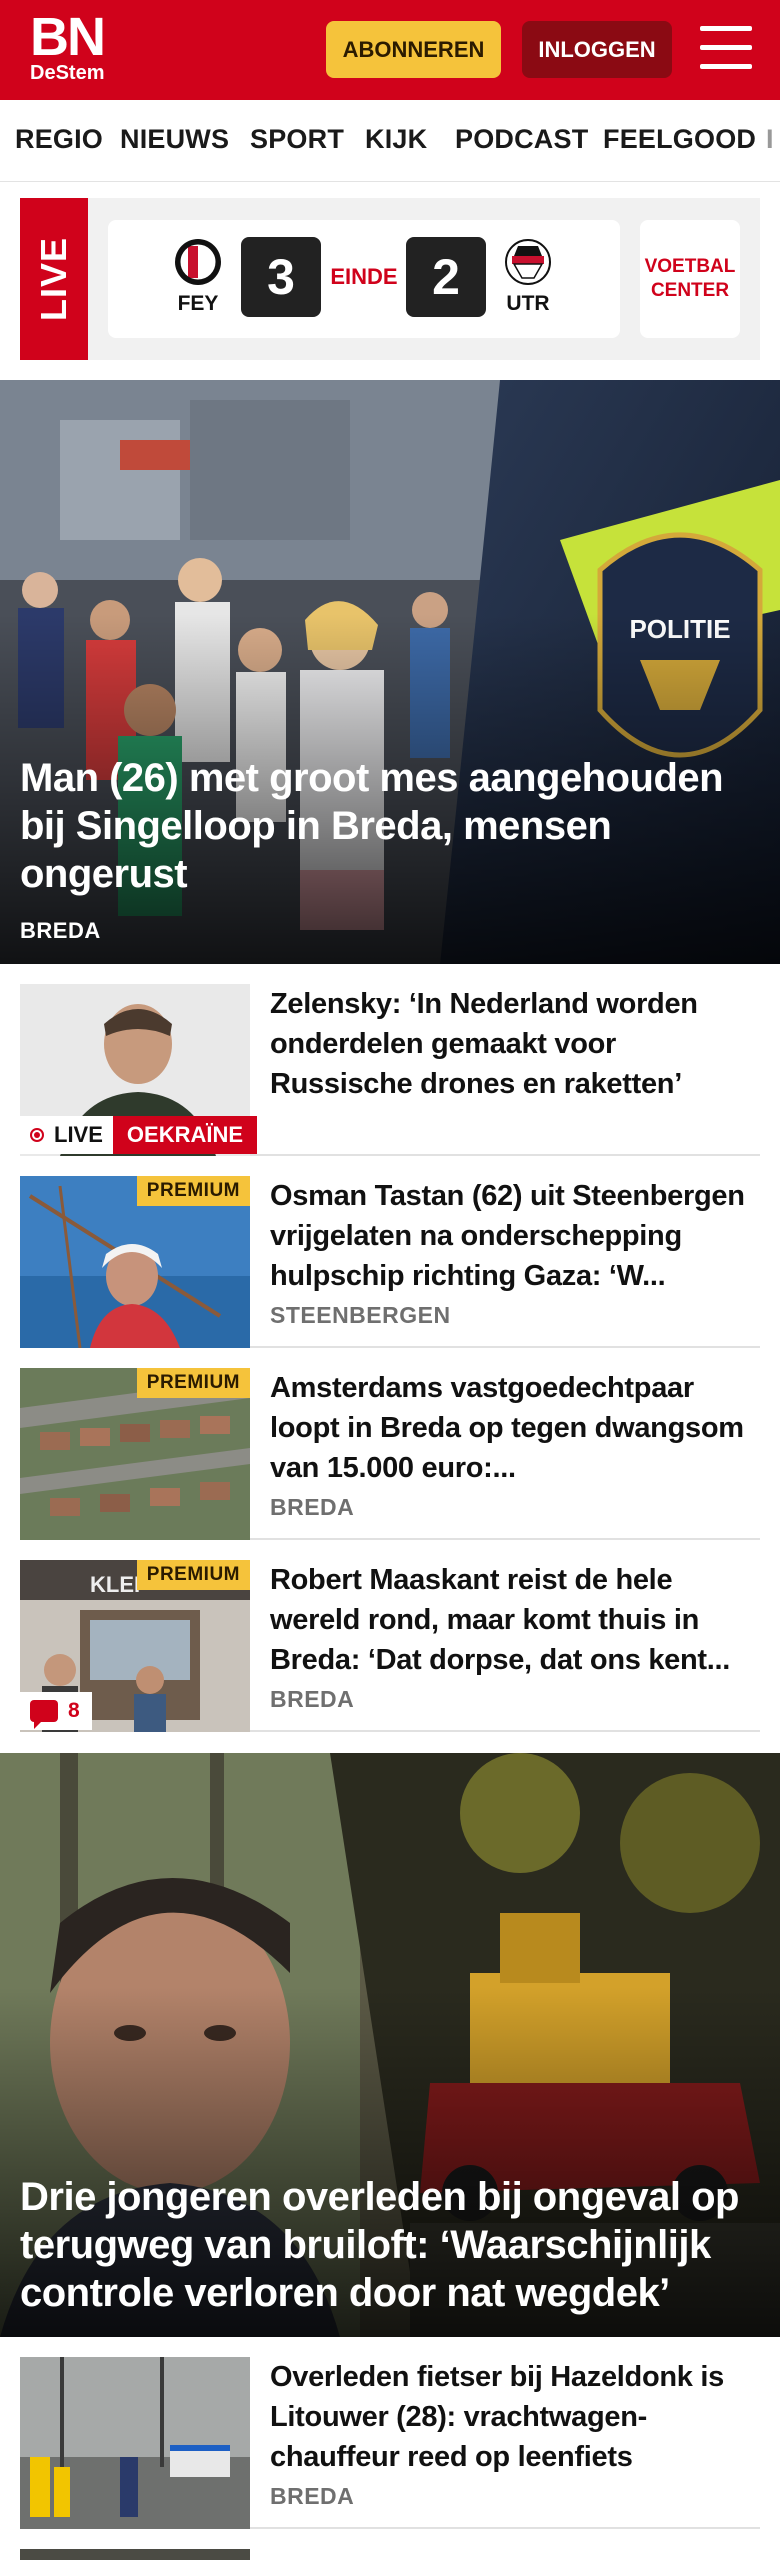  What do you see at coordinates (690, 266) in the screenshot?
I see `voetbal-center-label-1: VOETBAL` at bounding box center [690, 266].